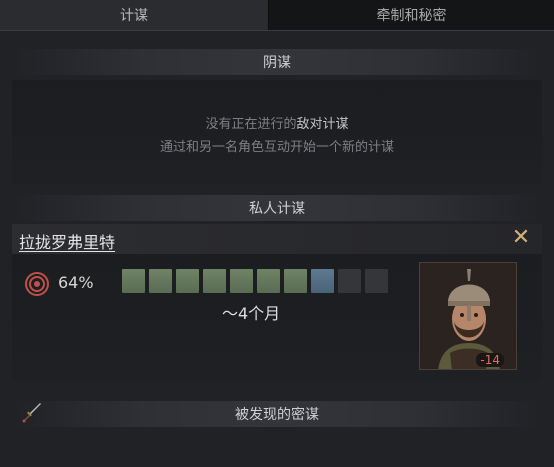  I want to click on tab-hooks-secrets-label: 牵制和秘密, so click(411, 16).